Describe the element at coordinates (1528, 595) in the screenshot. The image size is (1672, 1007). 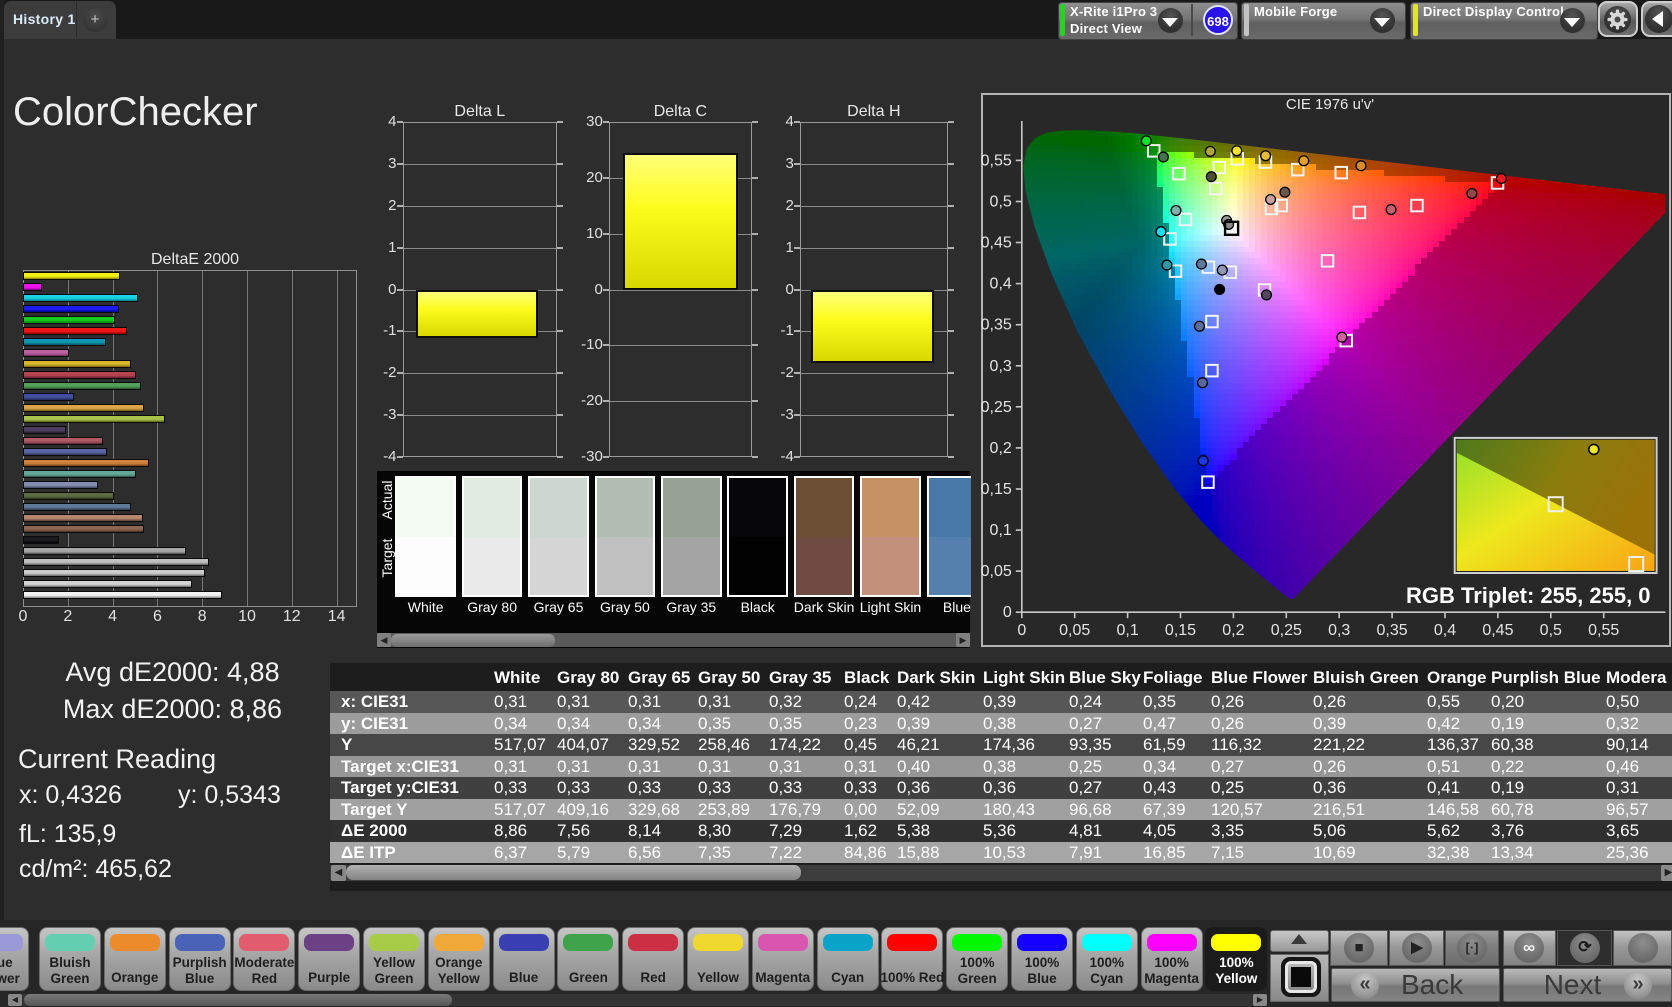
I see `svg-text: RGB Triplet: 255, 255, 0` at that location.